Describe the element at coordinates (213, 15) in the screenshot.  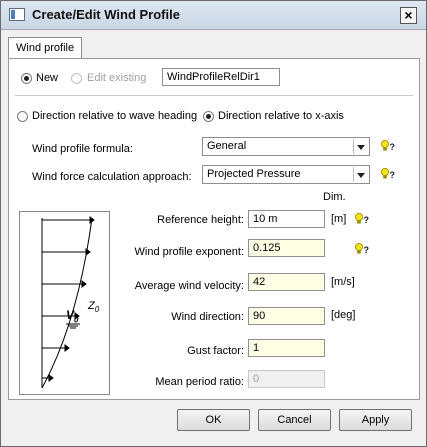
I see `title-bar: Create/Edit Wind Profile ×` at that location.